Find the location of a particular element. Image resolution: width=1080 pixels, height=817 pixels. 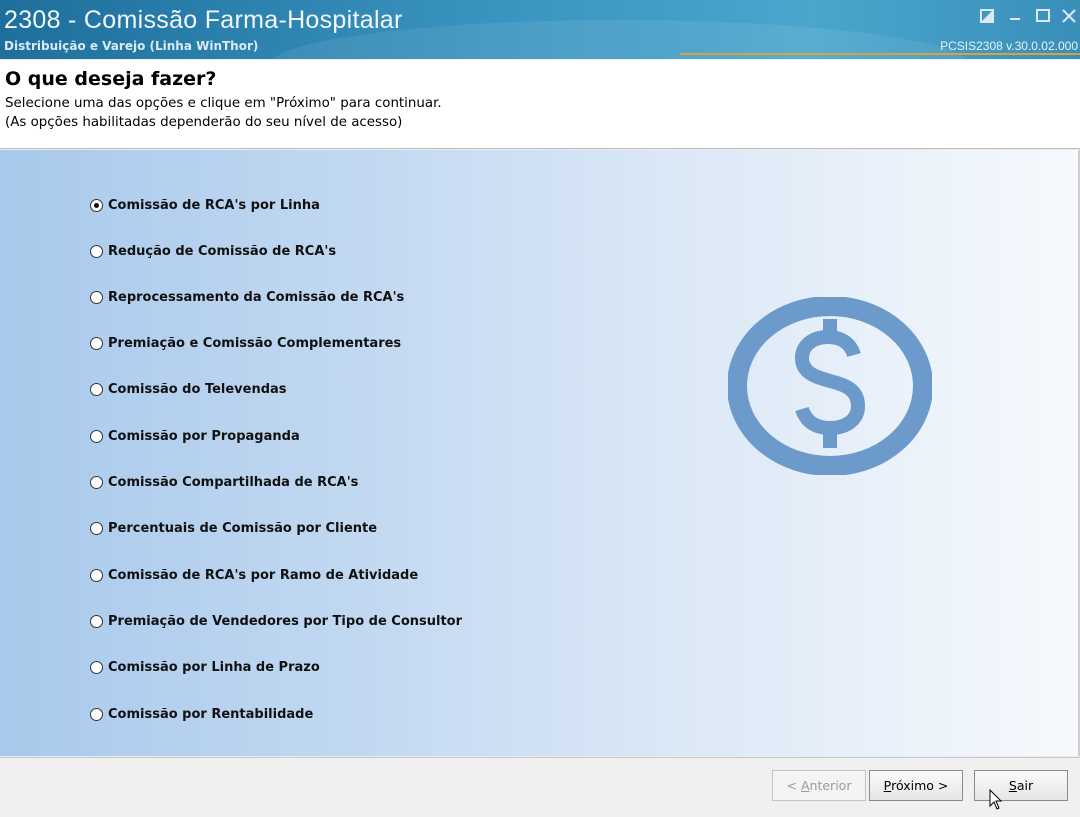

dollar-coin-icon is located at coordinates (830, 386).